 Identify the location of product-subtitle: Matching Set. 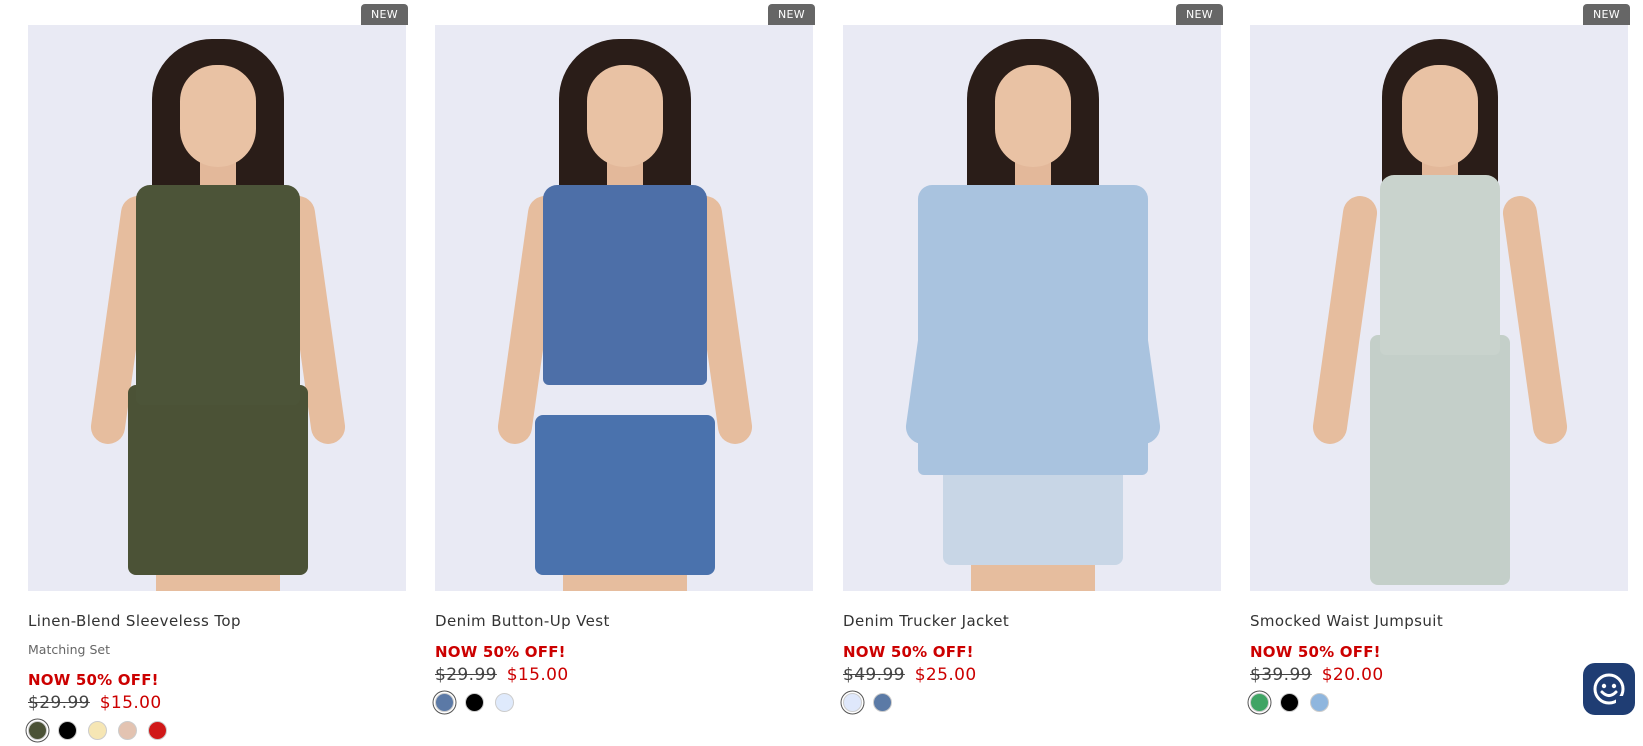
(69, 649).